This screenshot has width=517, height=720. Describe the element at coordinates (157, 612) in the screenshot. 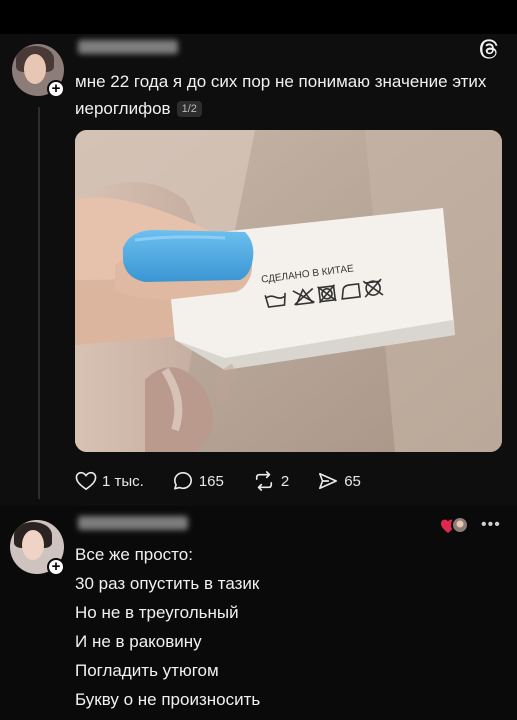

I see `reply-line: Но не в треугольный` at that location.